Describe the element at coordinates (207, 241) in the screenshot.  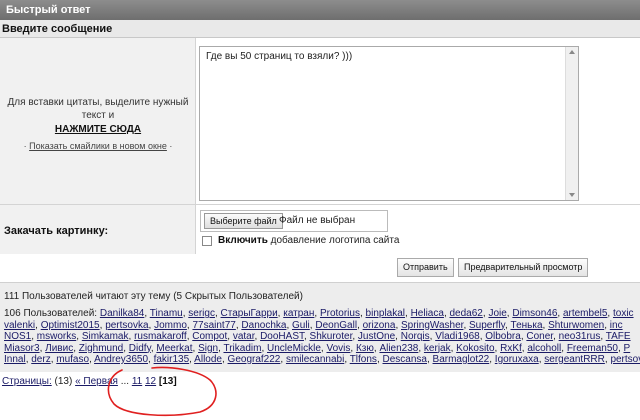
I see `logo-checkbox` at that location.